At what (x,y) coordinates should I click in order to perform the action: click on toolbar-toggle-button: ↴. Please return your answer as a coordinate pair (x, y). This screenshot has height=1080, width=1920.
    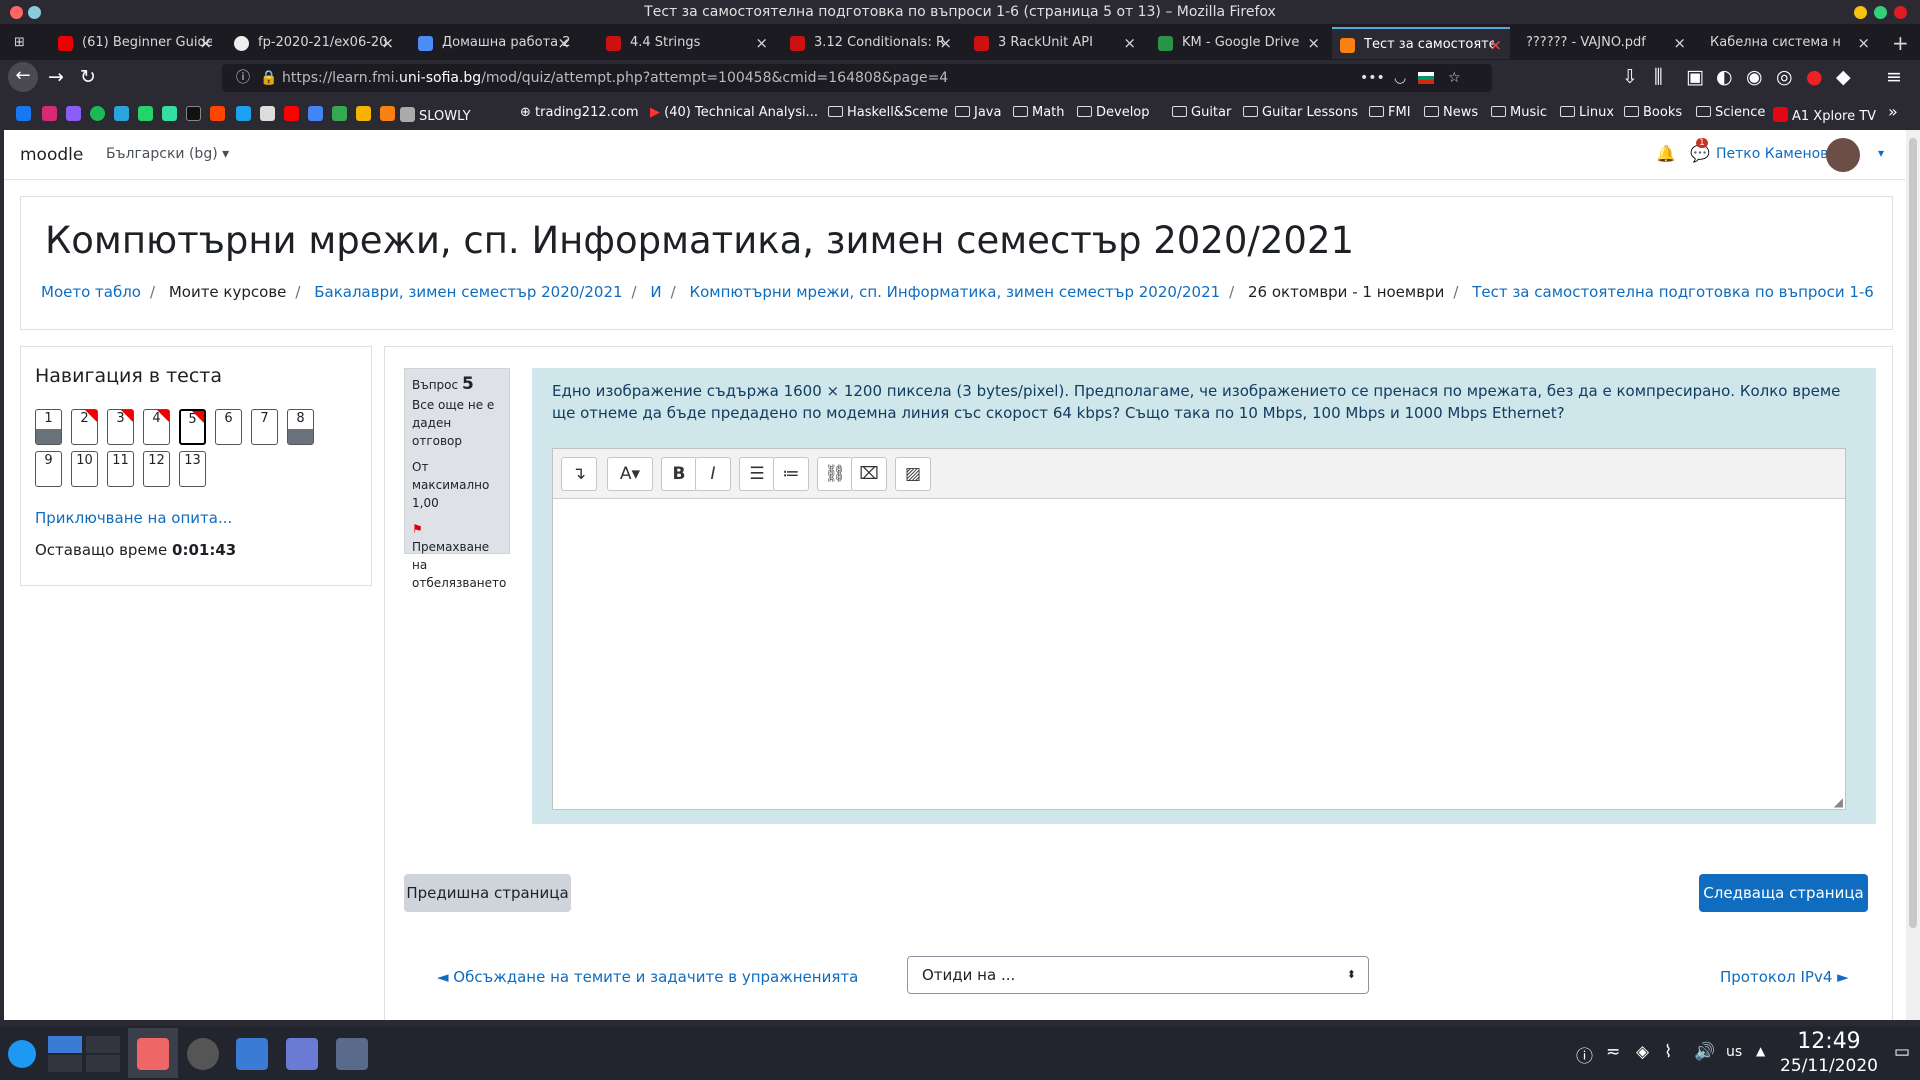
    Looking at the image, I should click on (579, 474).